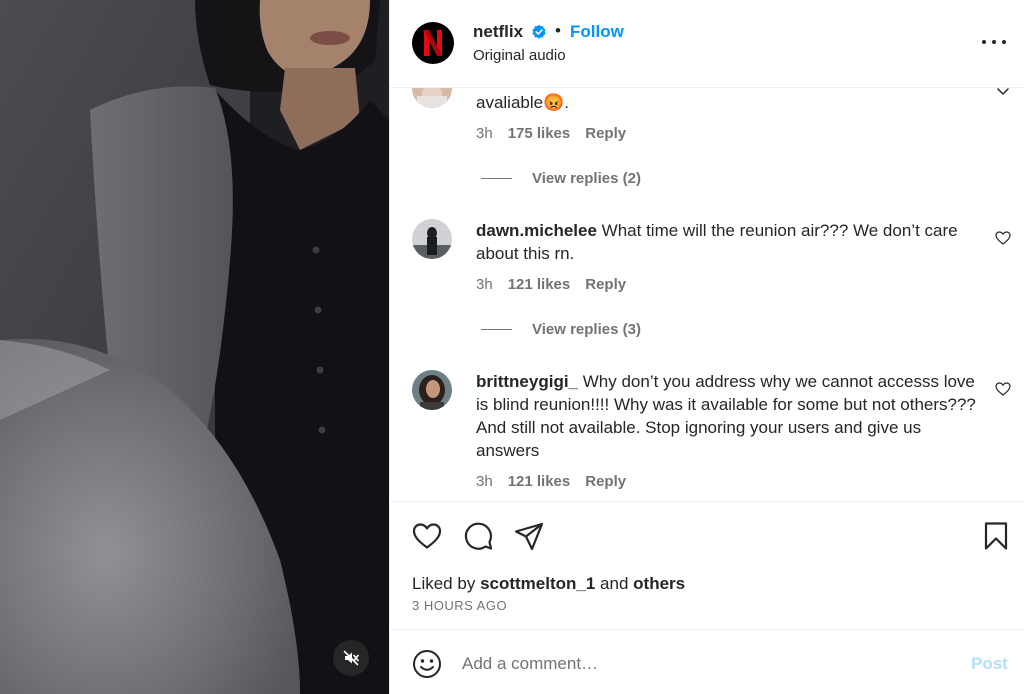 The width and height of the screenshot is (1024, 694). I want to click on netflix-logo, so click(433, 43).